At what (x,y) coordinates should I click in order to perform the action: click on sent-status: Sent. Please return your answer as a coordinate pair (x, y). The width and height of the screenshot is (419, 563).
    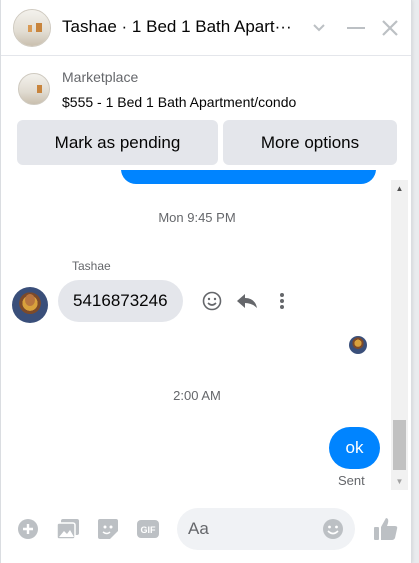
    Looking at the image, I should click on (351, 480).